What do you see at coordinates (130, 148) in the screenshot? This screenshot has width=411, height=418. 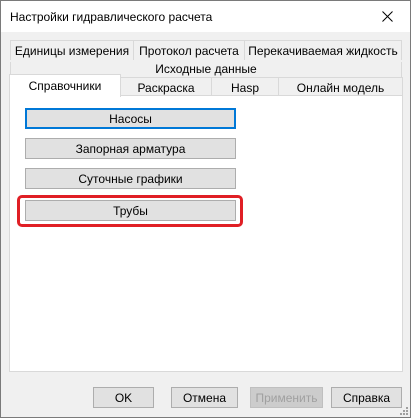 I see `shutoff-valves-button: Запорная арматура` at bounding box center [130, 148].